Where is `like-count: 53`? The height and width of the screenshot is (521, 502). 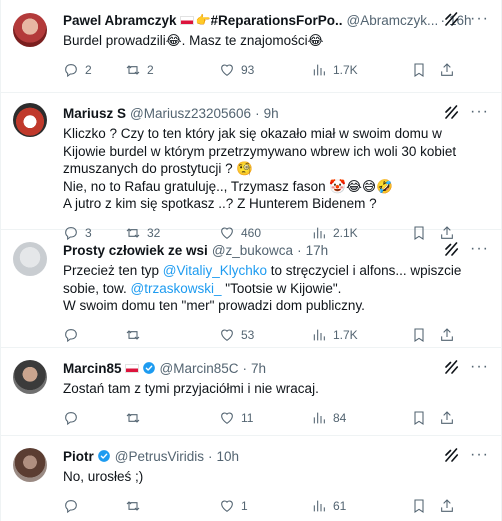 like-count: 53 is located at coordinates (248, 334).